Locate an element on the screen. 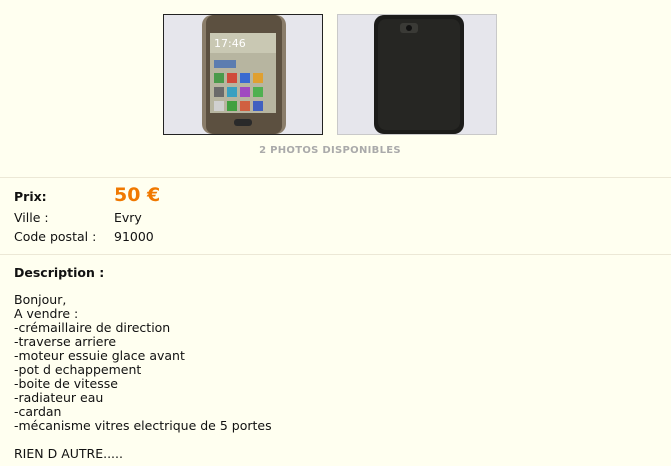 The height and width of the screenshot is (466, 671). phone-back-image is located at coordinates (417, 74).